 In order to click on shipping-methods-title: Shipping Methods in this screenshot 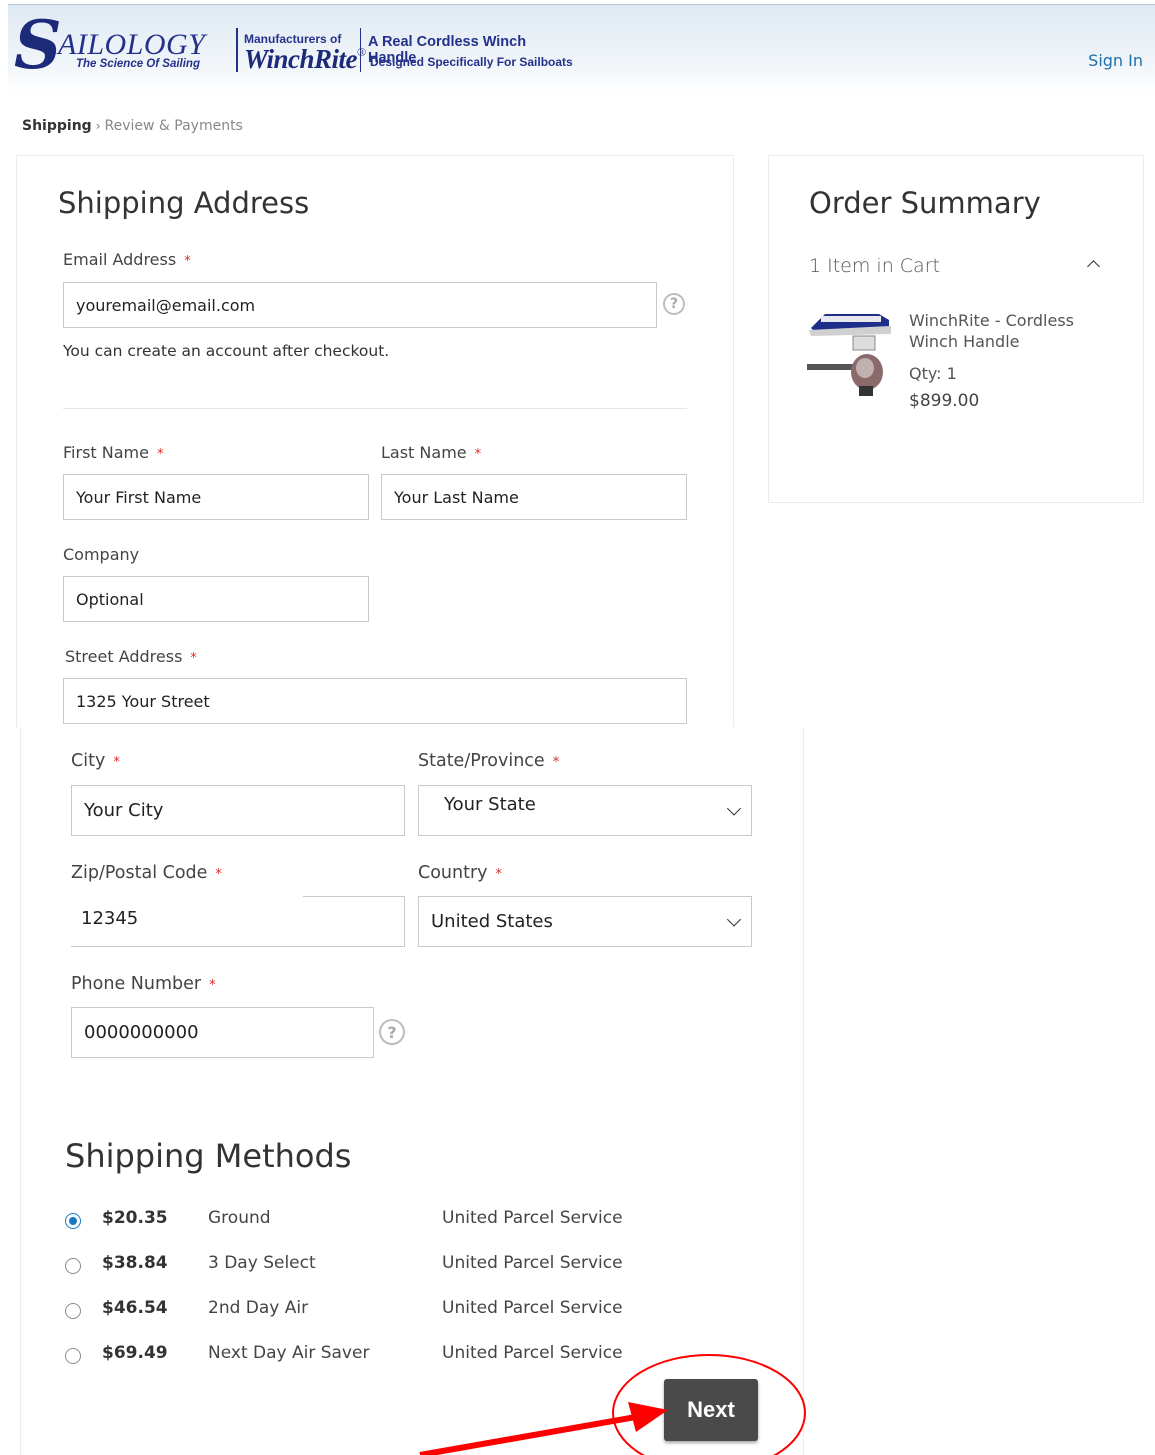, I will do `click(208, 1156)`.